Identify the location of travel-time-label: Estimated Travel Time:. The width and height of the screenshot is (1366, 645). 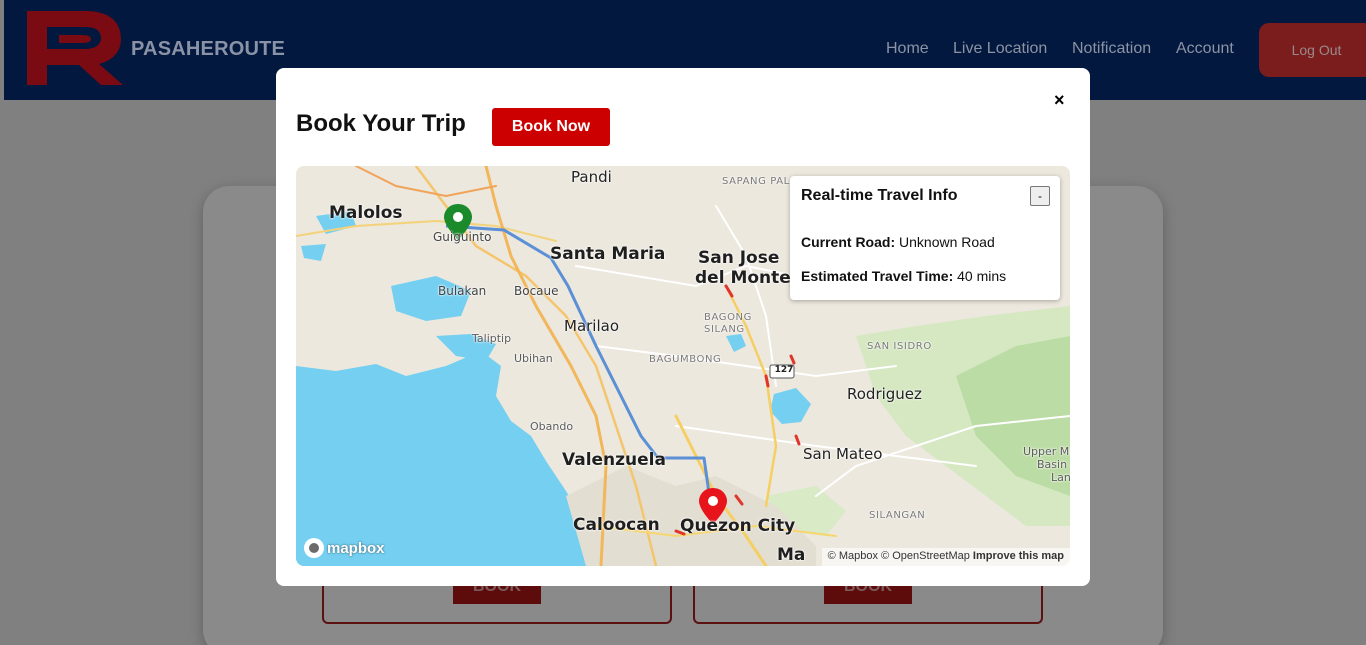
(877, 276).